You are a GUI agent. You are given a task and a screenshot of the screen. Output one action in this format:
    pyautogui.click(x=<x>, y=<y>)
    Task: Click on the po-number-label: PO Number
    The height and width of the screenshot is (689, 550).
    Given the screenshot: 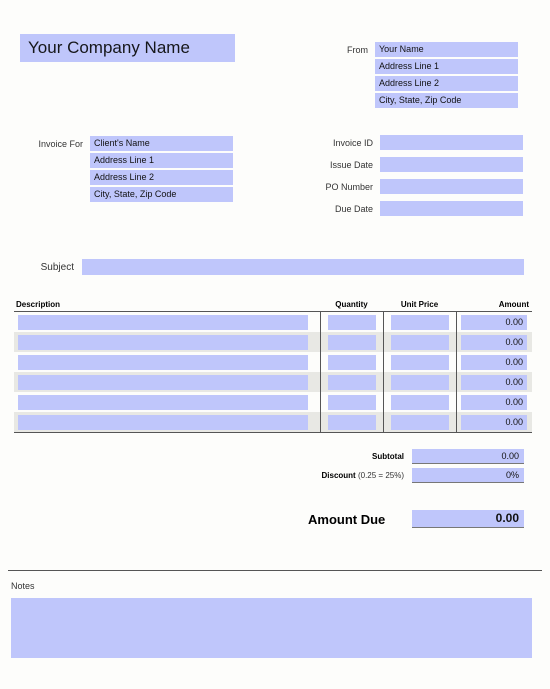 What is the action you would take?
    pyautogui.click(x=349, y=186)
    